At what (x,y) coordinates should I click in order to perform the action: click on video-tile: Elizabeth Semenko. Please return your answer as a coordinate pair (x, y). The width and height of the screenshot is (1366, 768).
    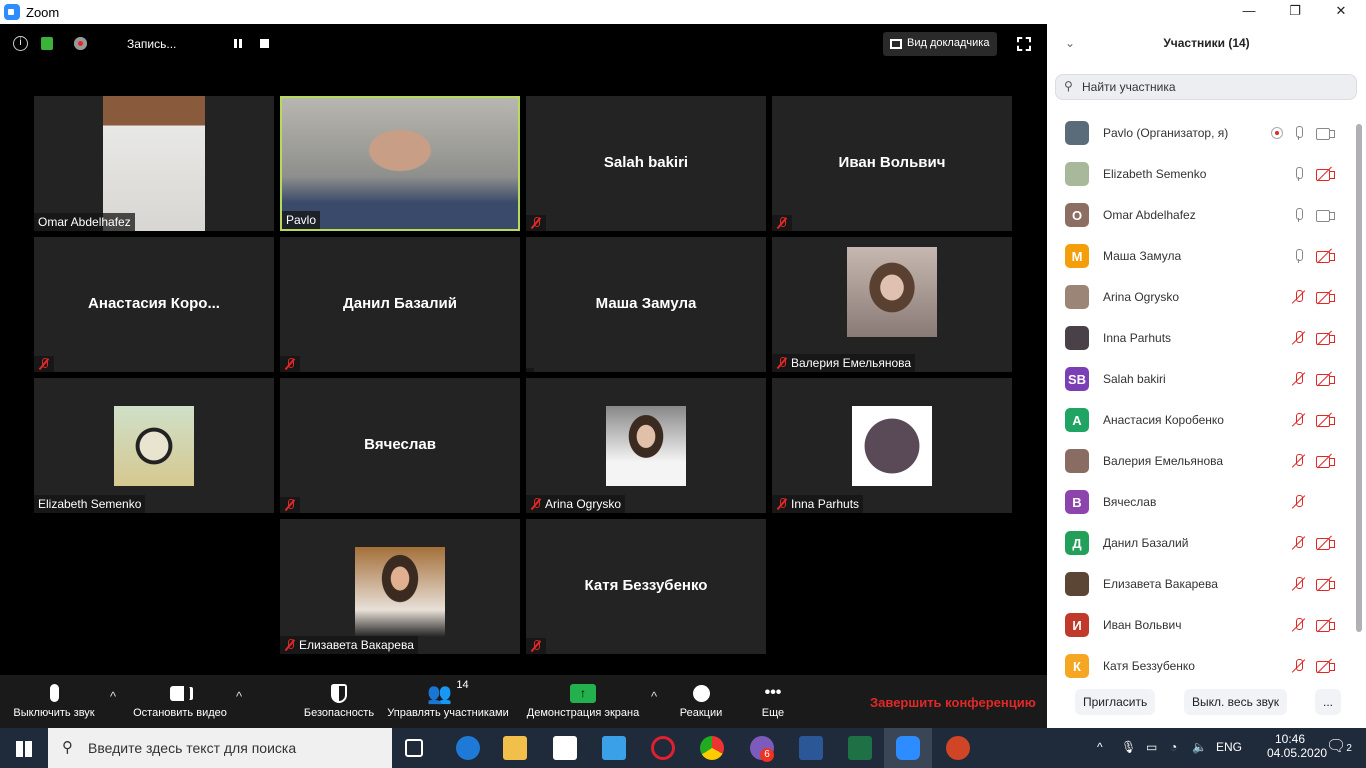
    Looking at the image, I should click on (154, 445).